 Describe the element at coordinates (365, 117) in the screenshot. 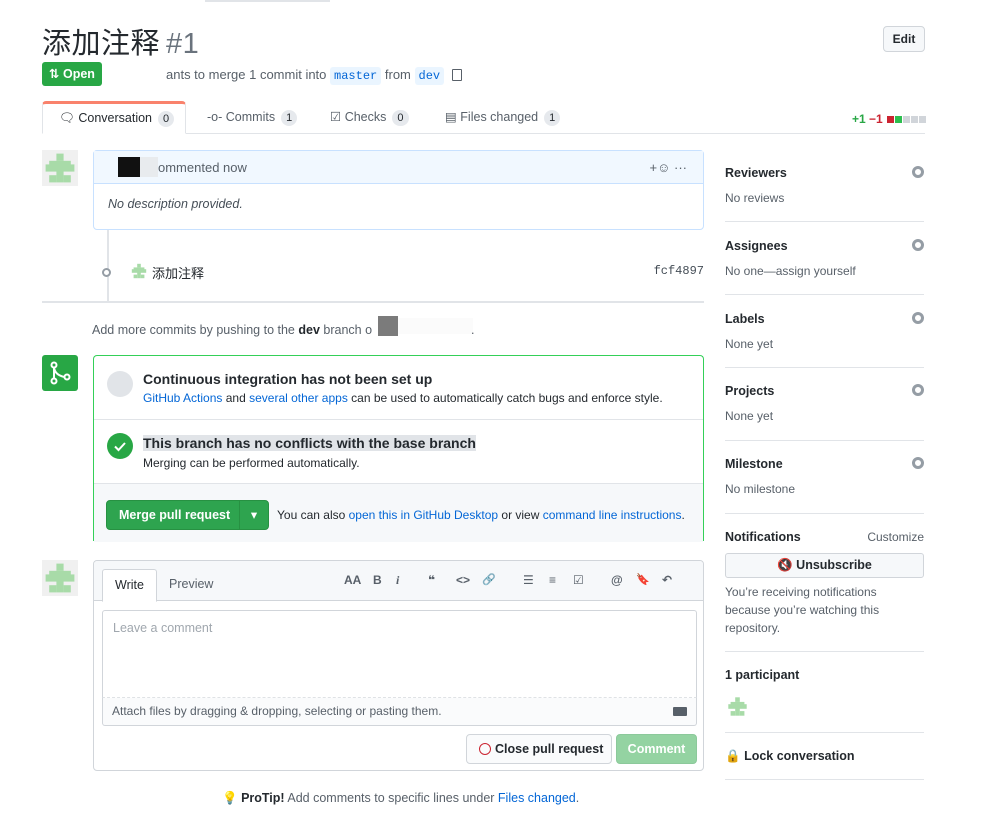

I see `tab-label: Checks` at that location.